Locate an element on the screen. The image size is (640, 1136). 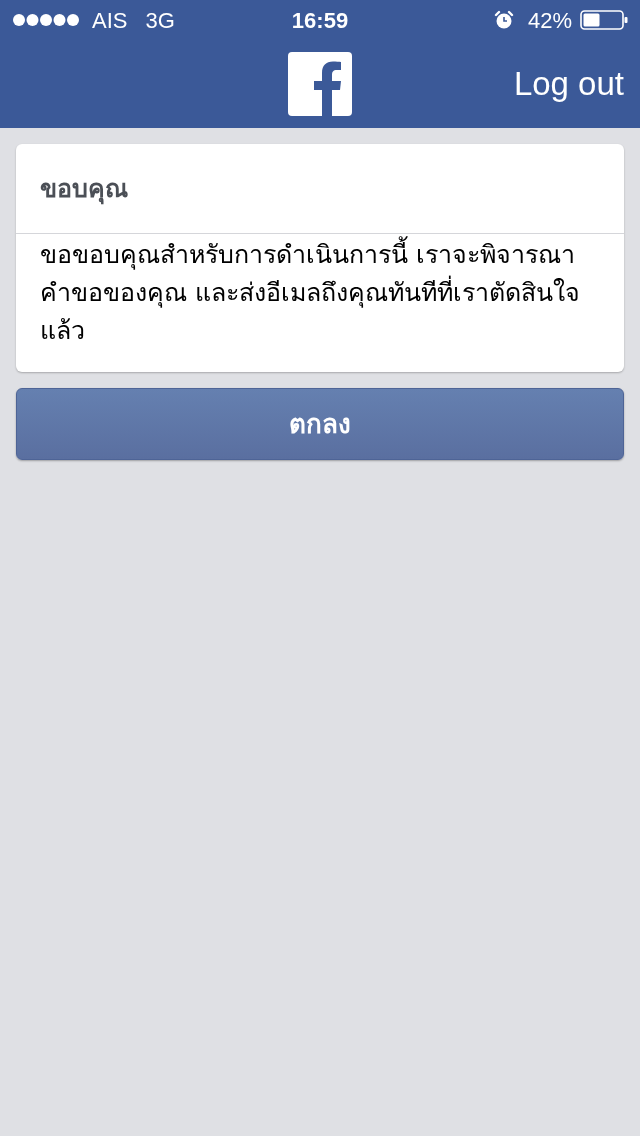
battery-percentage: 42% is located at coordinates (549, 20).